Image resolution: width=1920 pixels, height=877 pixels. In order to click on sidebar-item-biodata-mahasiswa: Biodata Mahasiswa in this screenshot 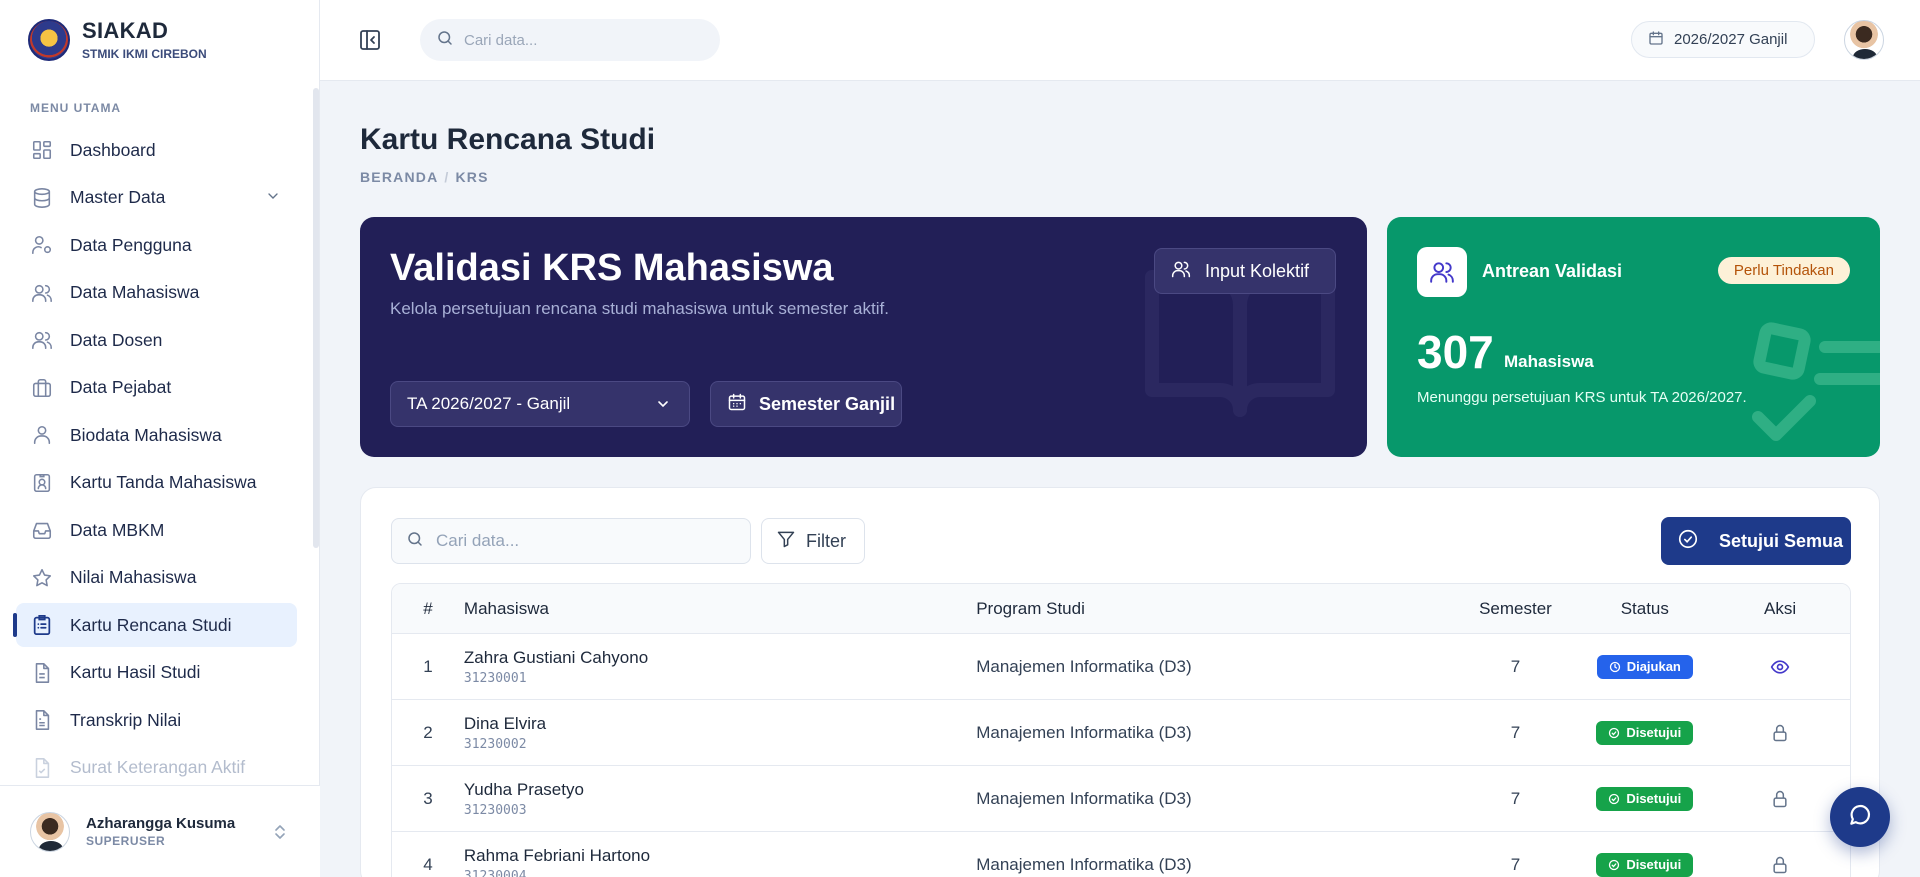, I will do `click(156, 435)`.